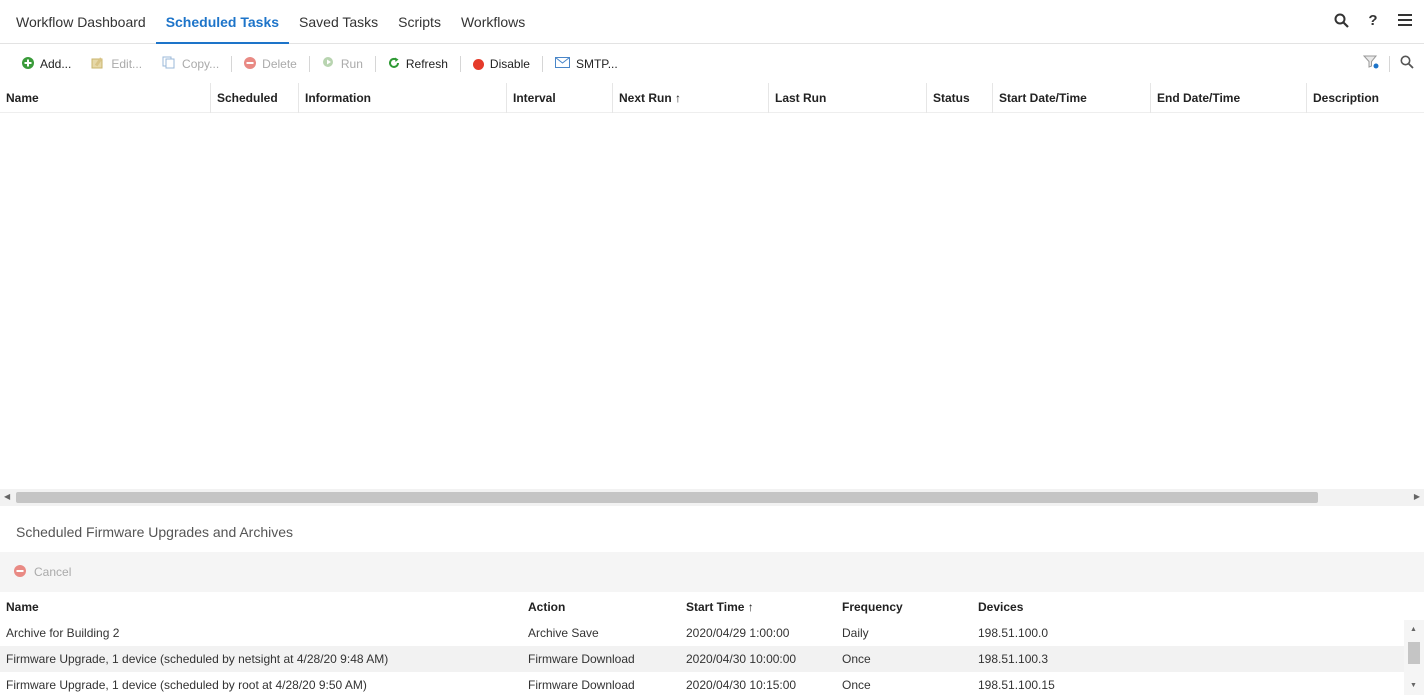 The width and height of the screenshot is (1424, 695). Describe the element at coordinates (1016, 685) in the screenshot. I see `row-devices: 198.51.100.15` at that location.